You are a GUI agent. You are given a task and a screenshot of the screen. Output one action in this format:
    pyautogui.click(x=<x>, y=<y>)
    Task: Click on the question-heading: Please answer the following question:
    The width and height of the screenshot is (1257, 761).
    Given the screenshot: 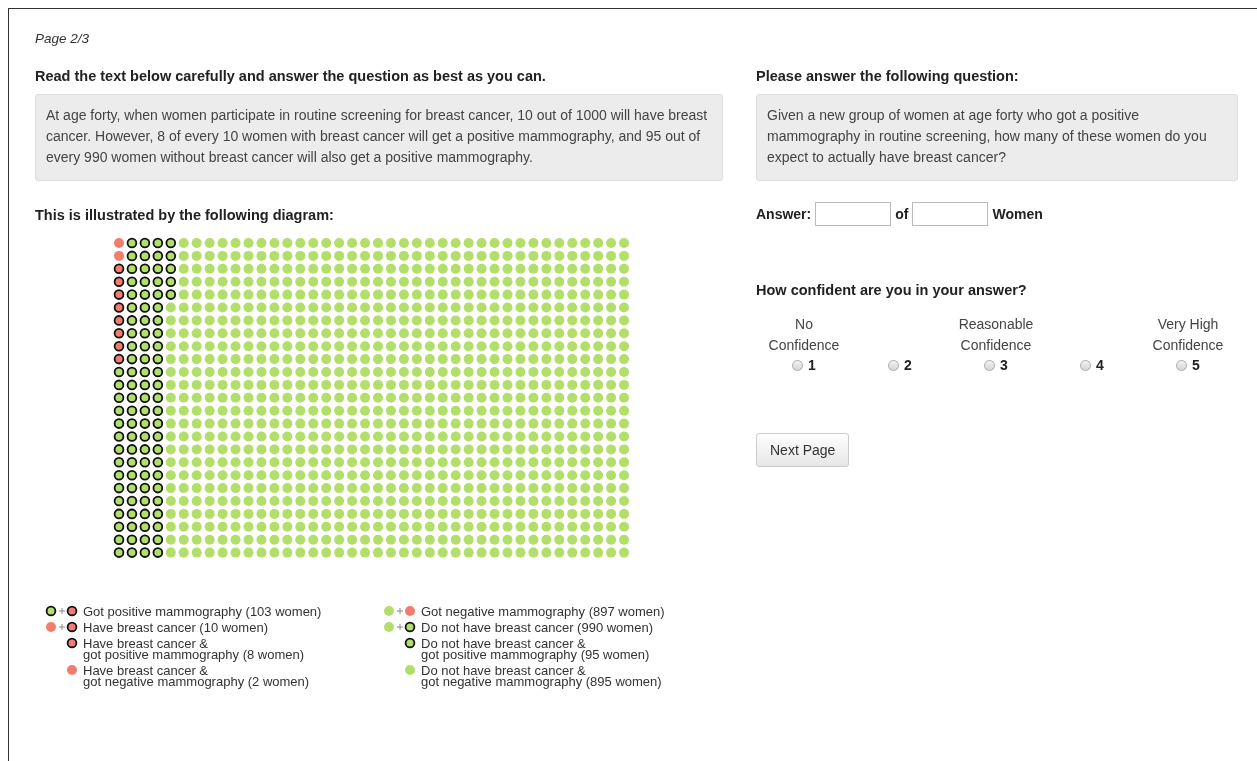 What is the action you would take?
    pyautogui.click(x=888, y=76)
    